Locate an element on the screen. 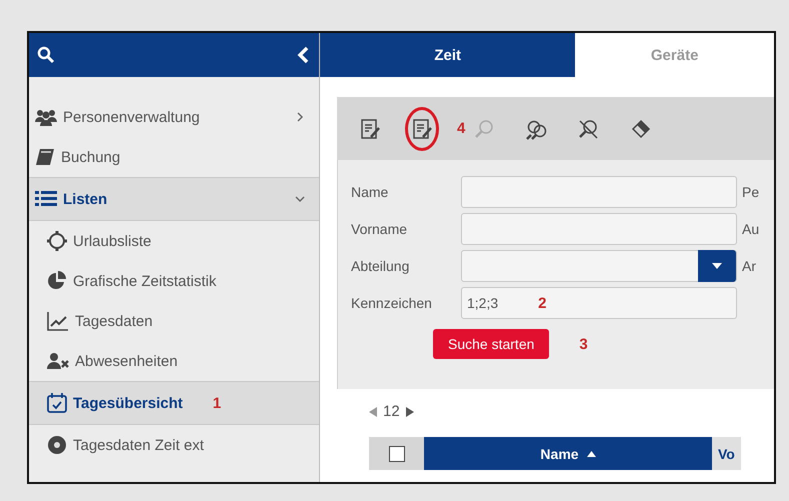 The image size is (789, 501). field-label: Kennzeichen is located at coordinates (392, 303).